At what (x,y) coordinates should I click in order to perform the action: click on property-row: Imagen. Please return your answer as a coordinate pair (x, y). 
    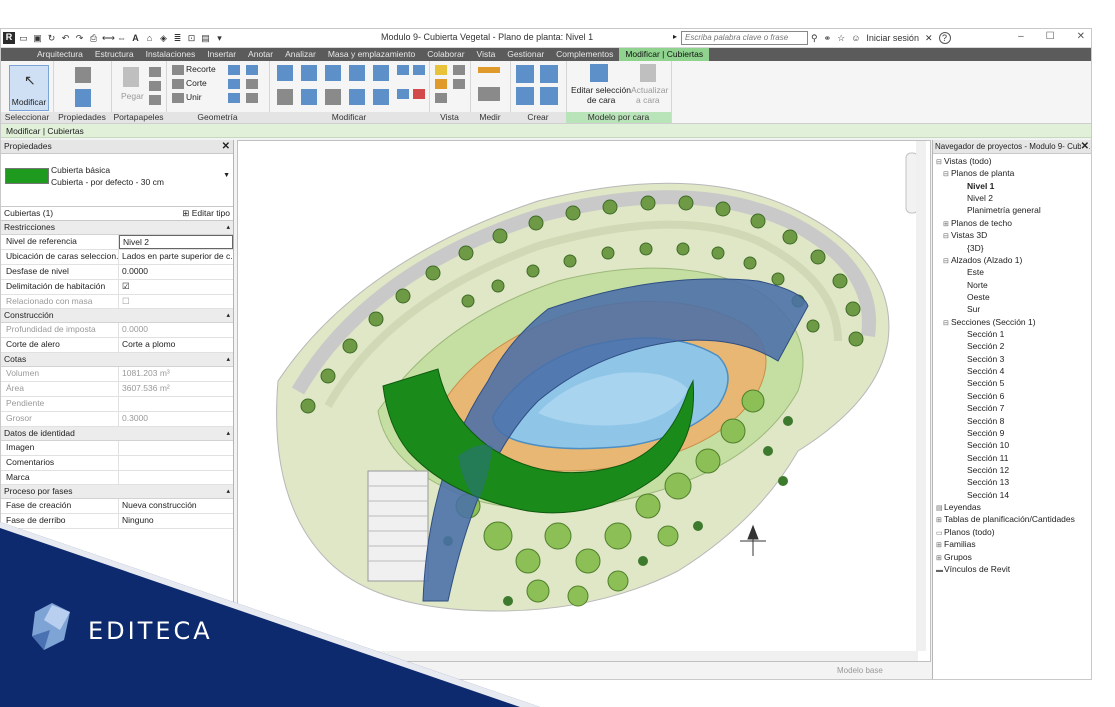
    Looking at the image, I should click on (117, 448).